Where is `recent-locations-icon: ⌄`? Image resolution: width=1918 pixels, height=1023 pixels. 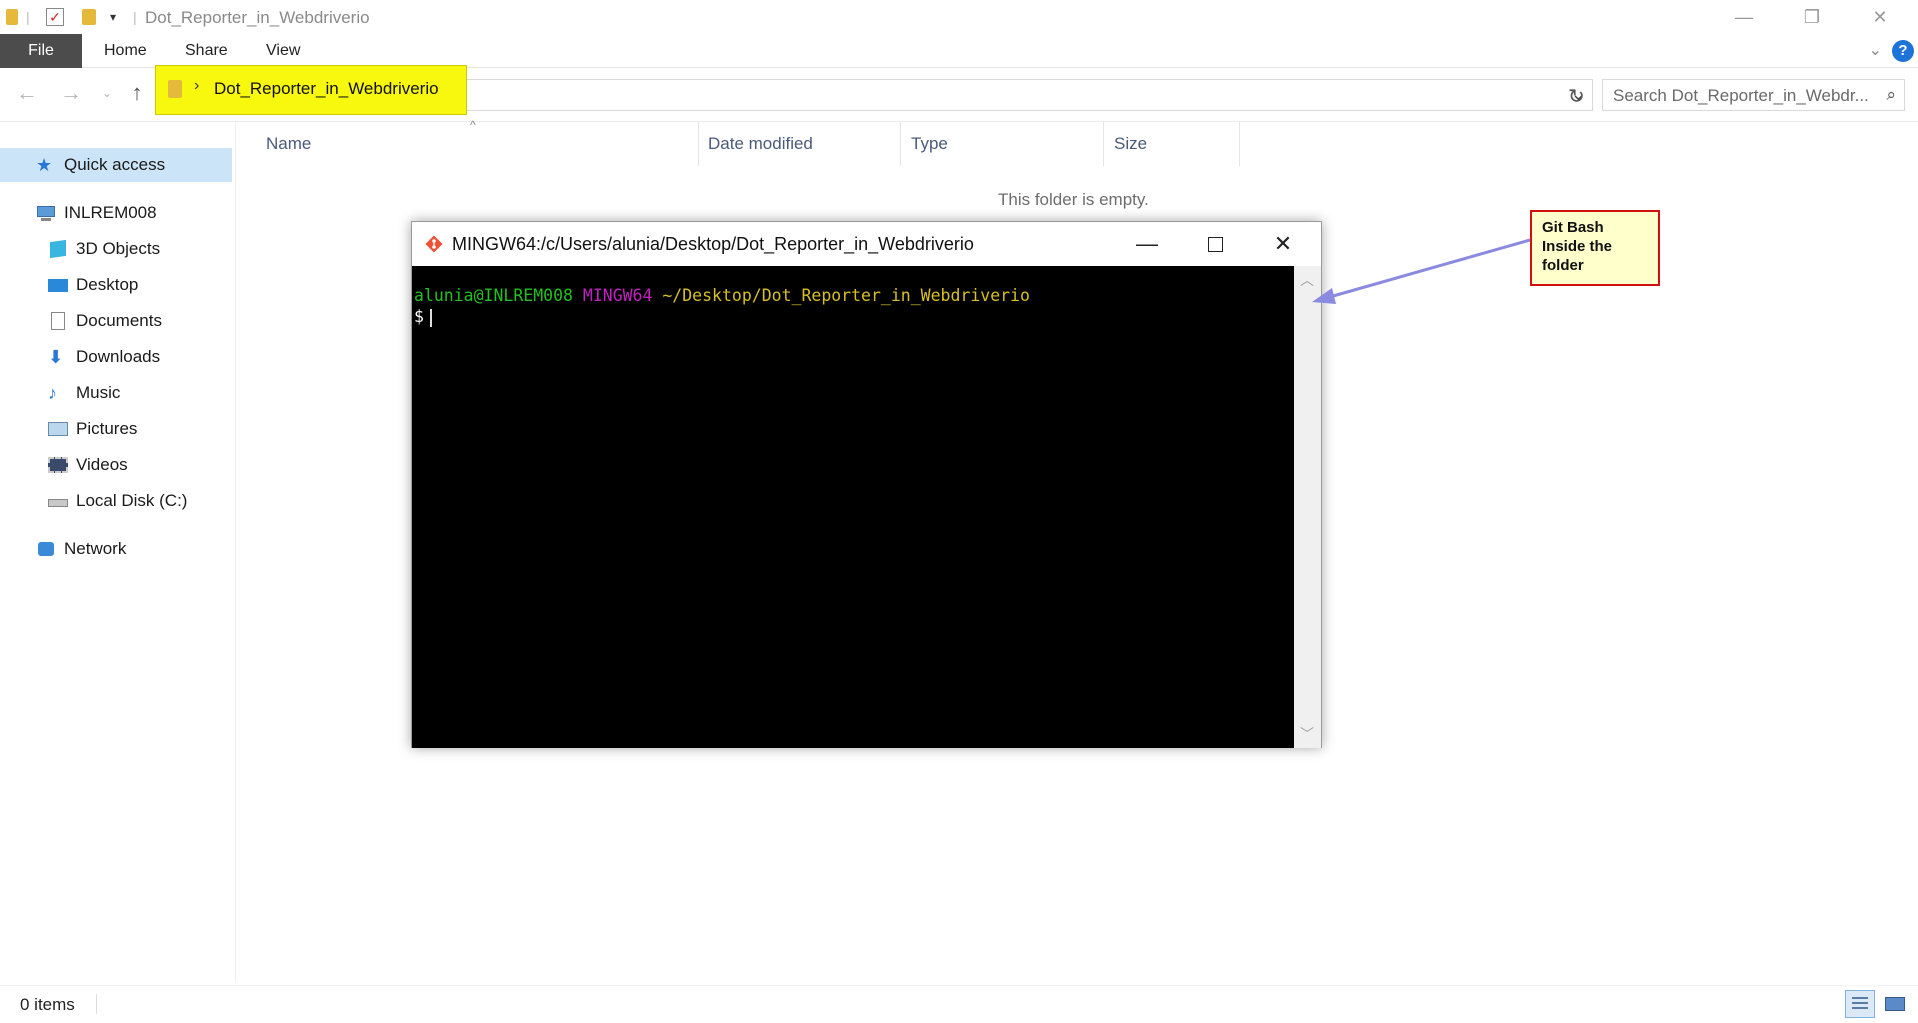
recent-locations-icon: ⌄ is located at coordinates (107, 93).